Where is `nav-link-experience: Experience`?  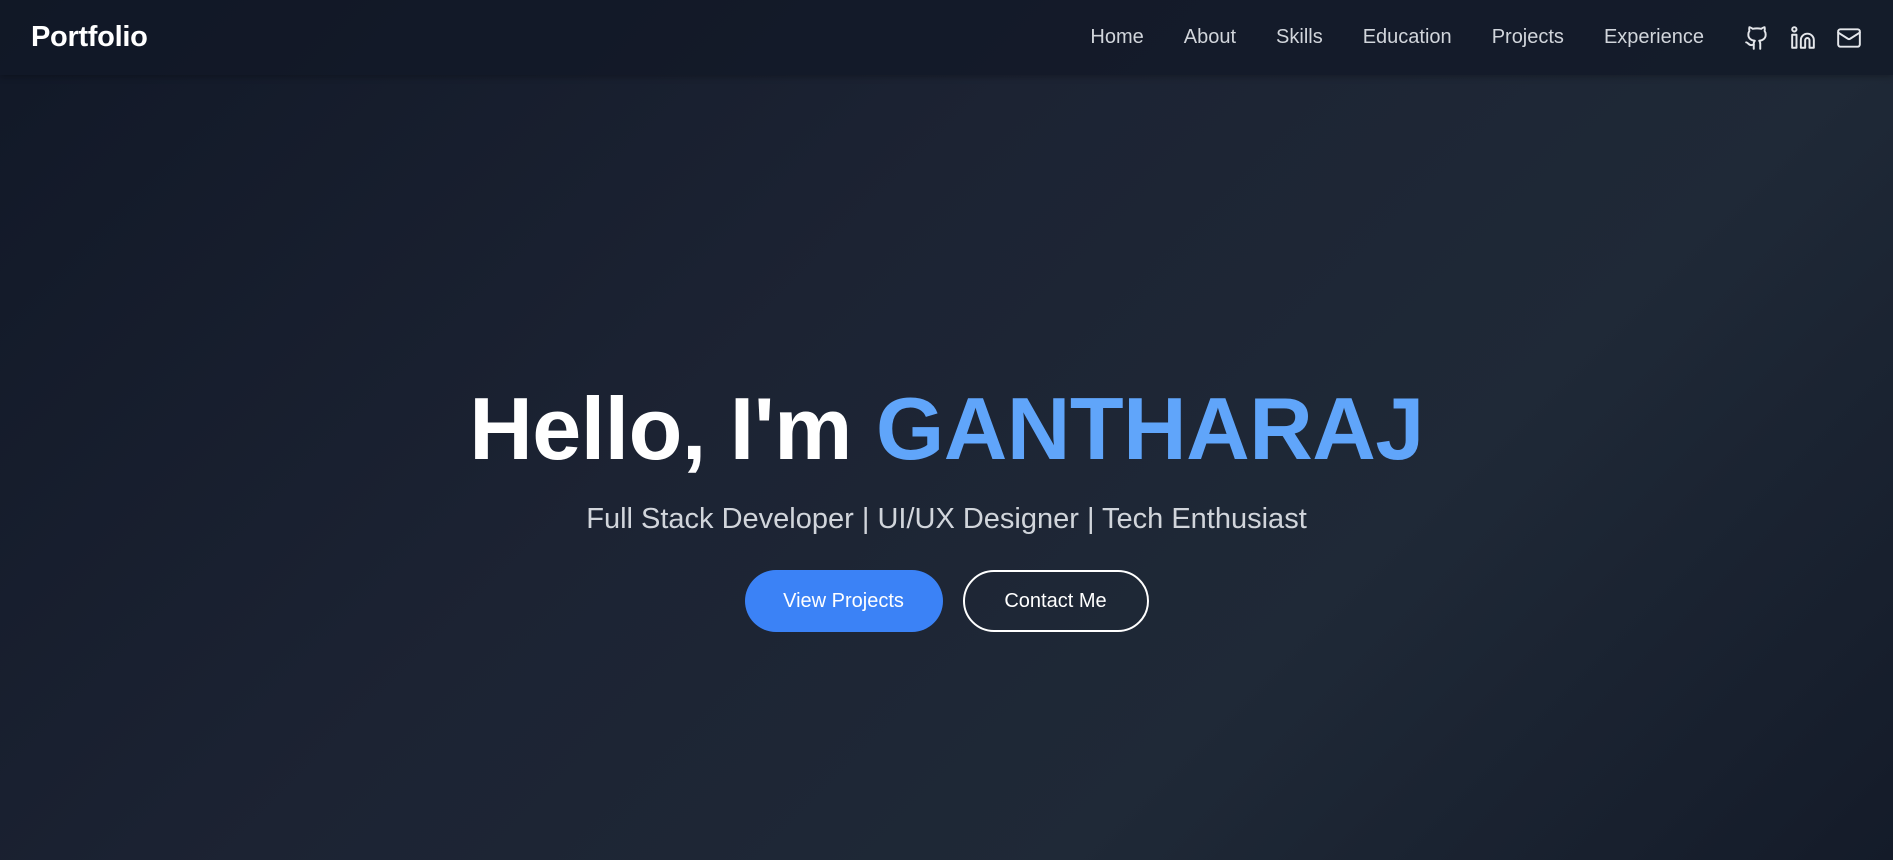 nav-link-experience: Experience is located at coordinates (1654, 37).